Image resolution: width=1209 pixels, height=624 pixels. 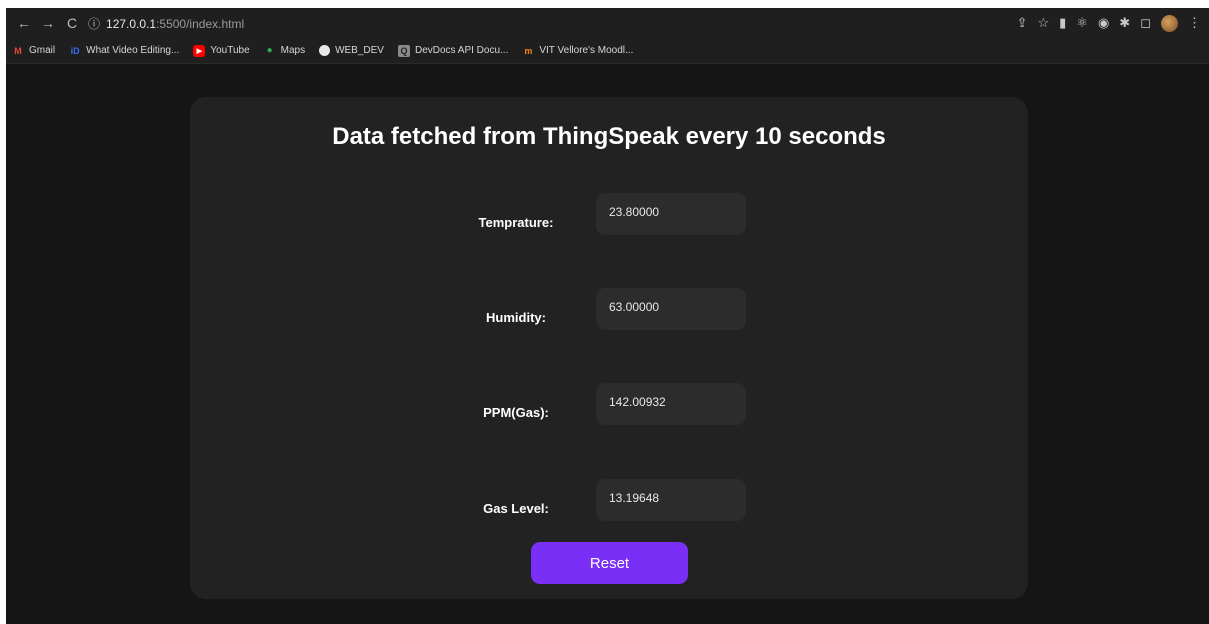 What do you see at coordinates (1145, 23) in the screenshot?
I see `sidebar-icon: ◻` at bounding box center [1145, 23].